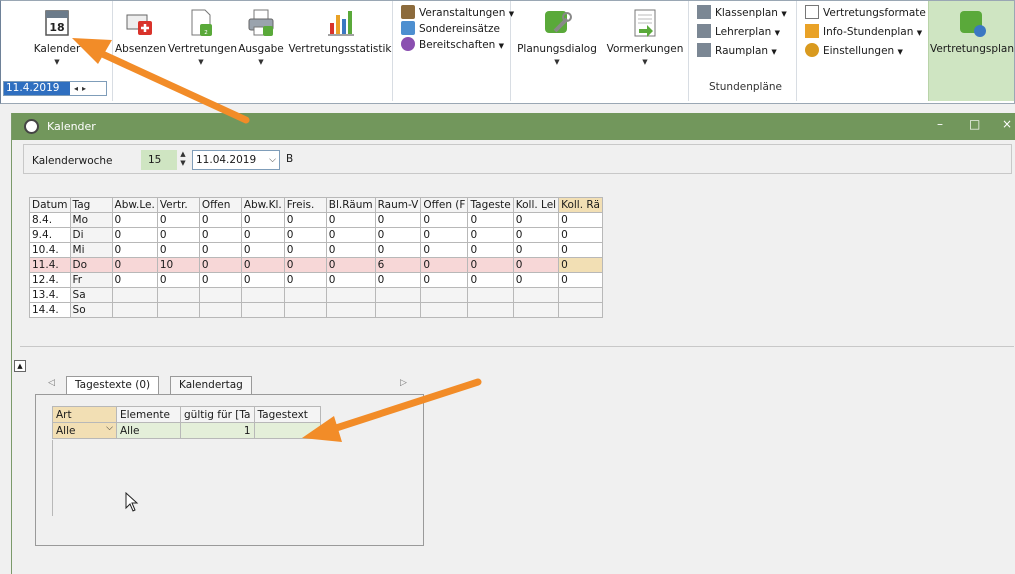 This screenshot has width=1015, height=574. Describe the element at coordinates (50, 250) in the screenshot. I see `grid-cell: 10.4.` at that location.